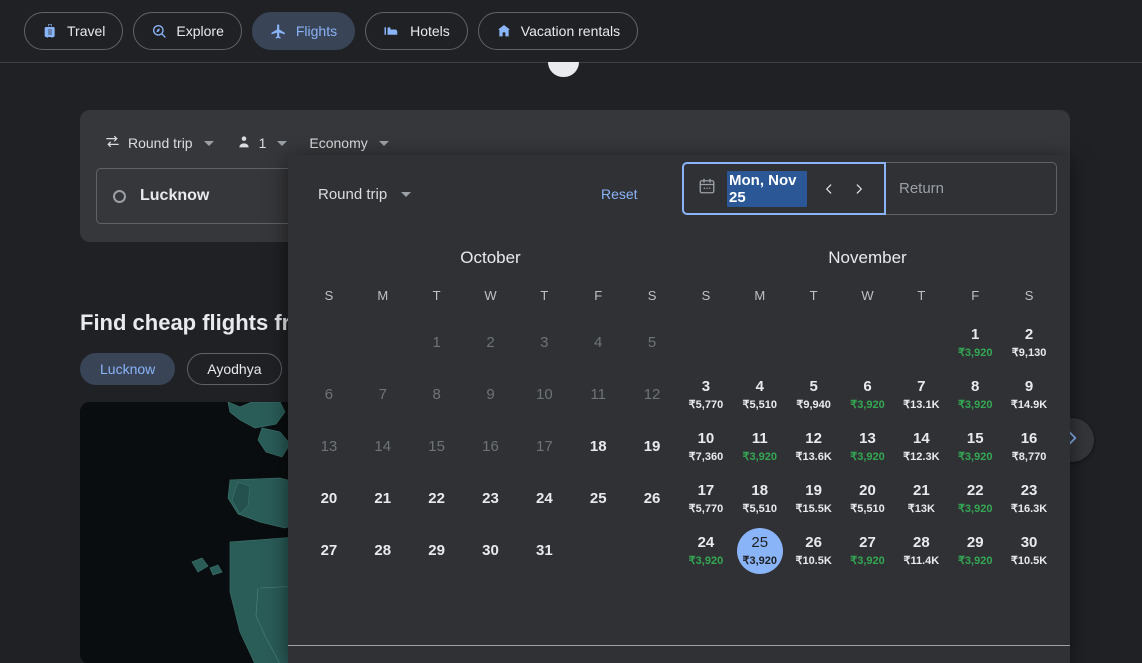 The image size is (1142, 663). I want to click on calendar-day-number: 22, so click(436, 498).